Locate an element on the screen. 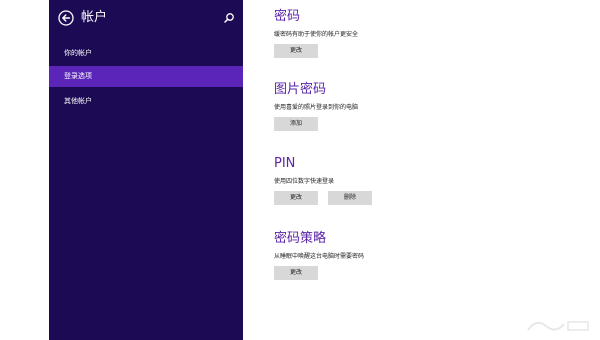  section-picture-password: 图片密码 使用喜爱的照片登录到你的电脑 添加 is located at coordinates (316, 106).